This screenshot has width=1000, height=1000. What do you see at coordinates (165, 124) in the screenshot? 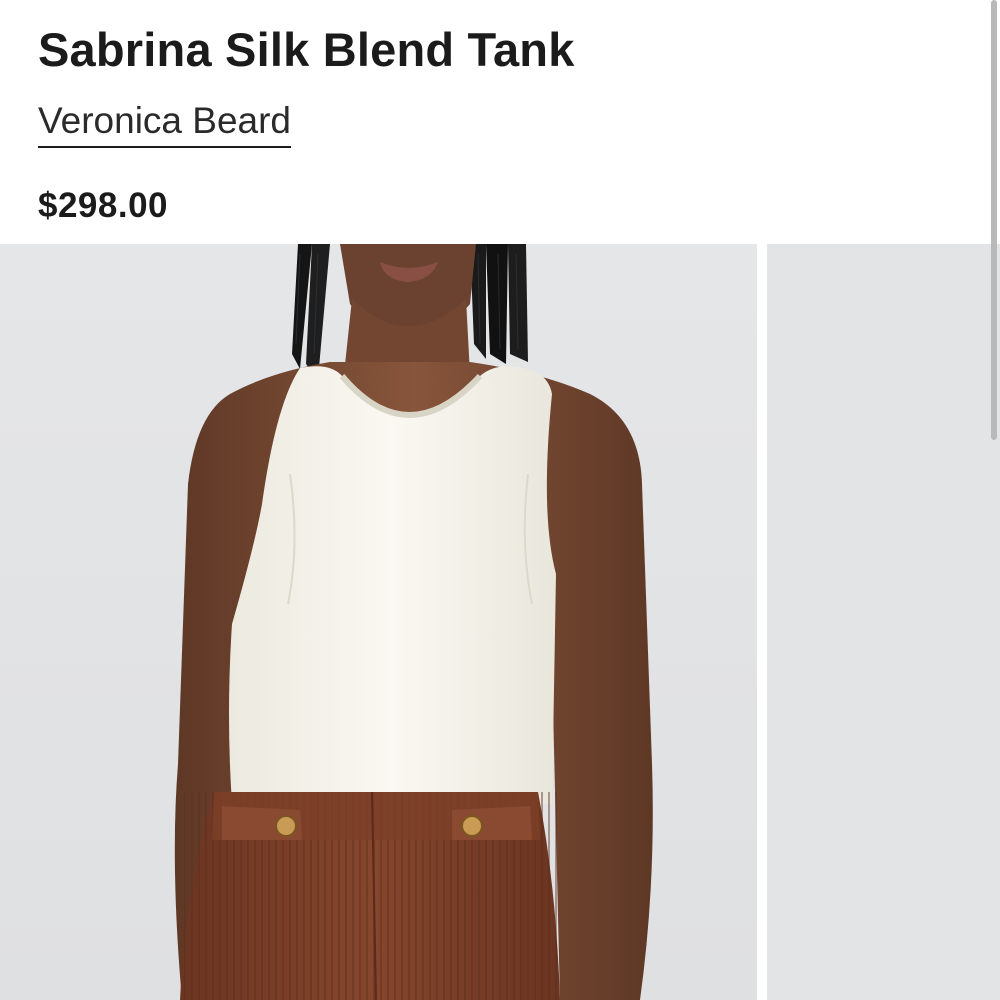
I see `brand-link: Veronica Beard` at bounding box center [165, 124].